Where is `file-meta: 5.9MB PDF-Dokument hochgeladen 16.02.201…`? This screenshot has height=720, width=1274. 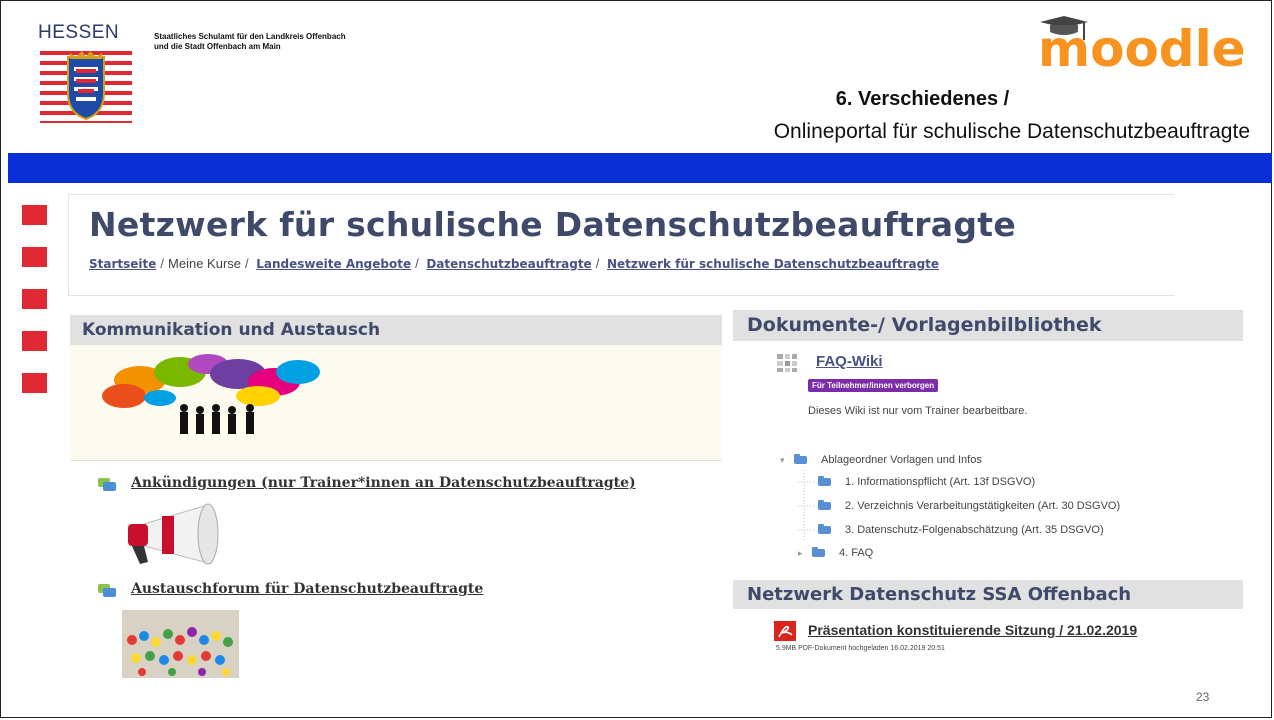
file-meta: 5.9MB PDF-Dokument hochgeladen 16.02.201… is located at coordinates (860, 648).